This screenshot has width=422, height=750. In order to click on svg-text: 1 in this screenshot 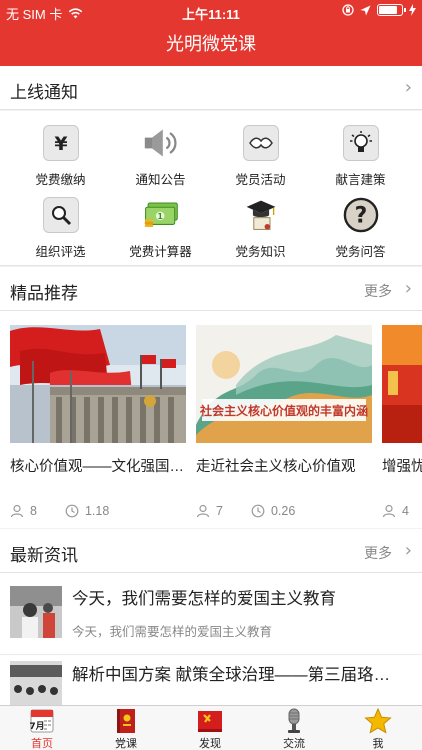, I will do `click(159, 216)`.